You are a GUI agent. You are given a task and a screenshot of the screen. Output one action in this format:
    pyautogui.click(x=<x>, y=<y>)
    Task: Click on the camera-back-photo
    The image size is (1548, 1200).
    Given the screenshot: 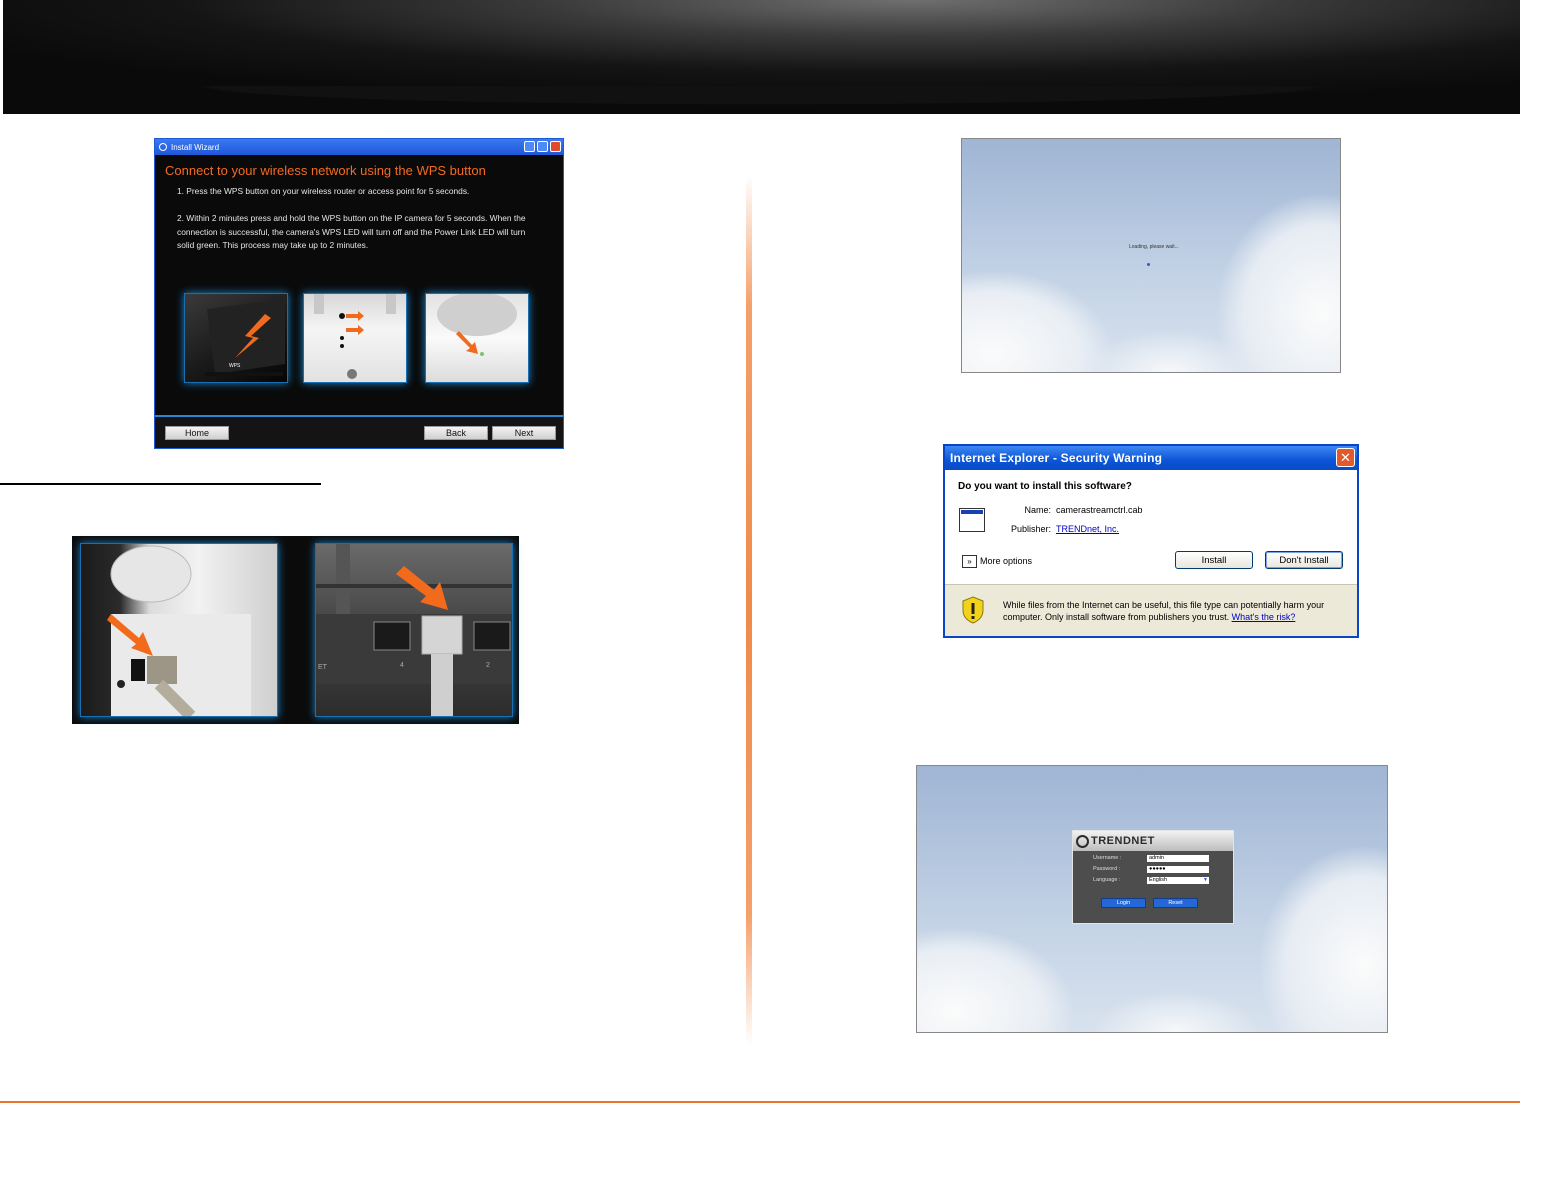 What is the action you would take?
    pyautogui.click(x=355, y=338)
    